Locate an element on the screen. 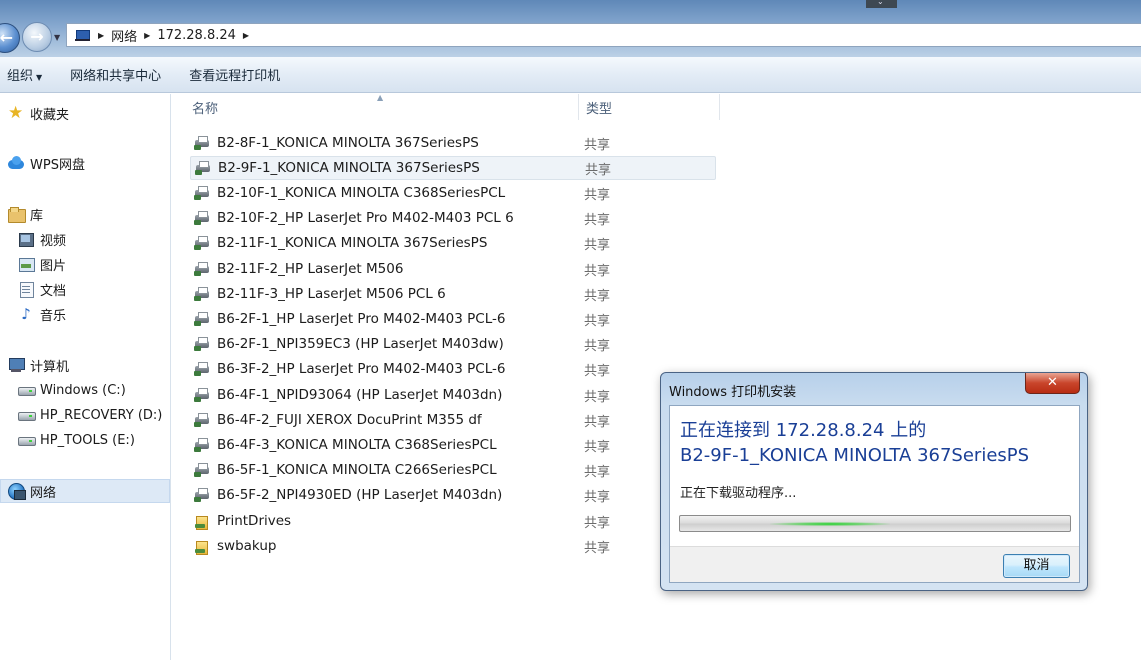  list-item: PrintDrives 共享 is located at coordinates (453, 521).